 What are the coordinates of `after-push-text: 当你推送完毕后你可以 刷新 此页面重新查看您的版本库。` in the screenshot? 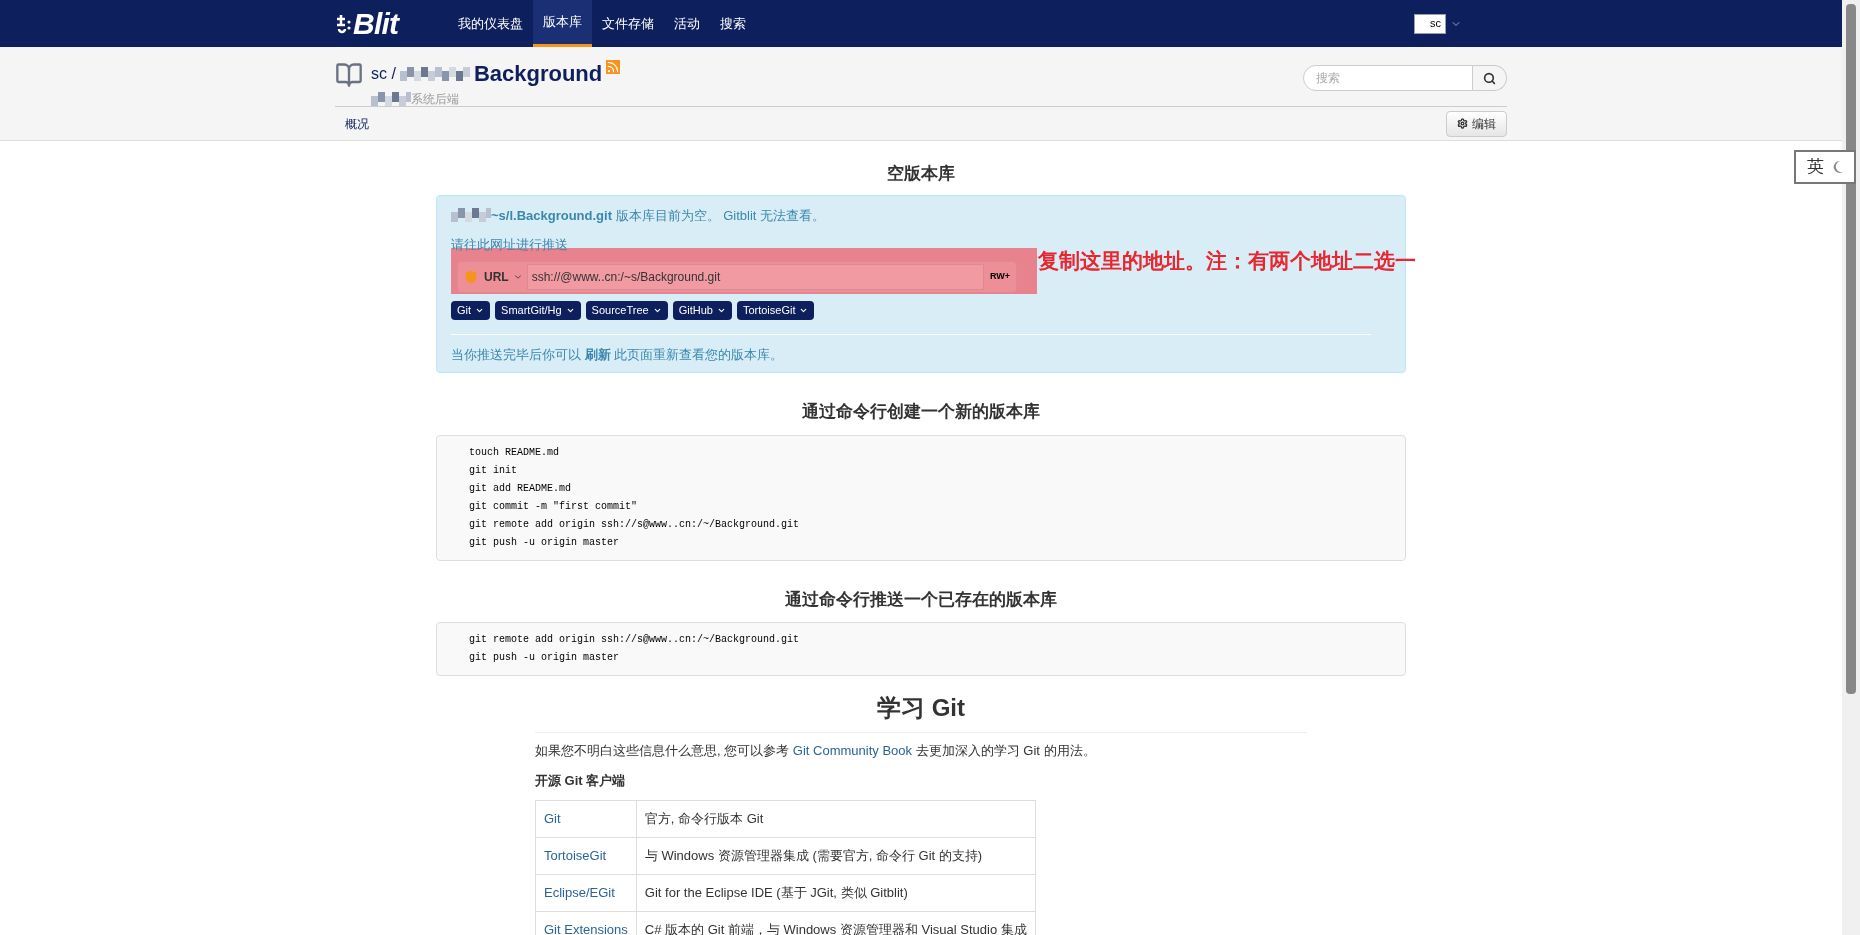 It's located at (618, 354).